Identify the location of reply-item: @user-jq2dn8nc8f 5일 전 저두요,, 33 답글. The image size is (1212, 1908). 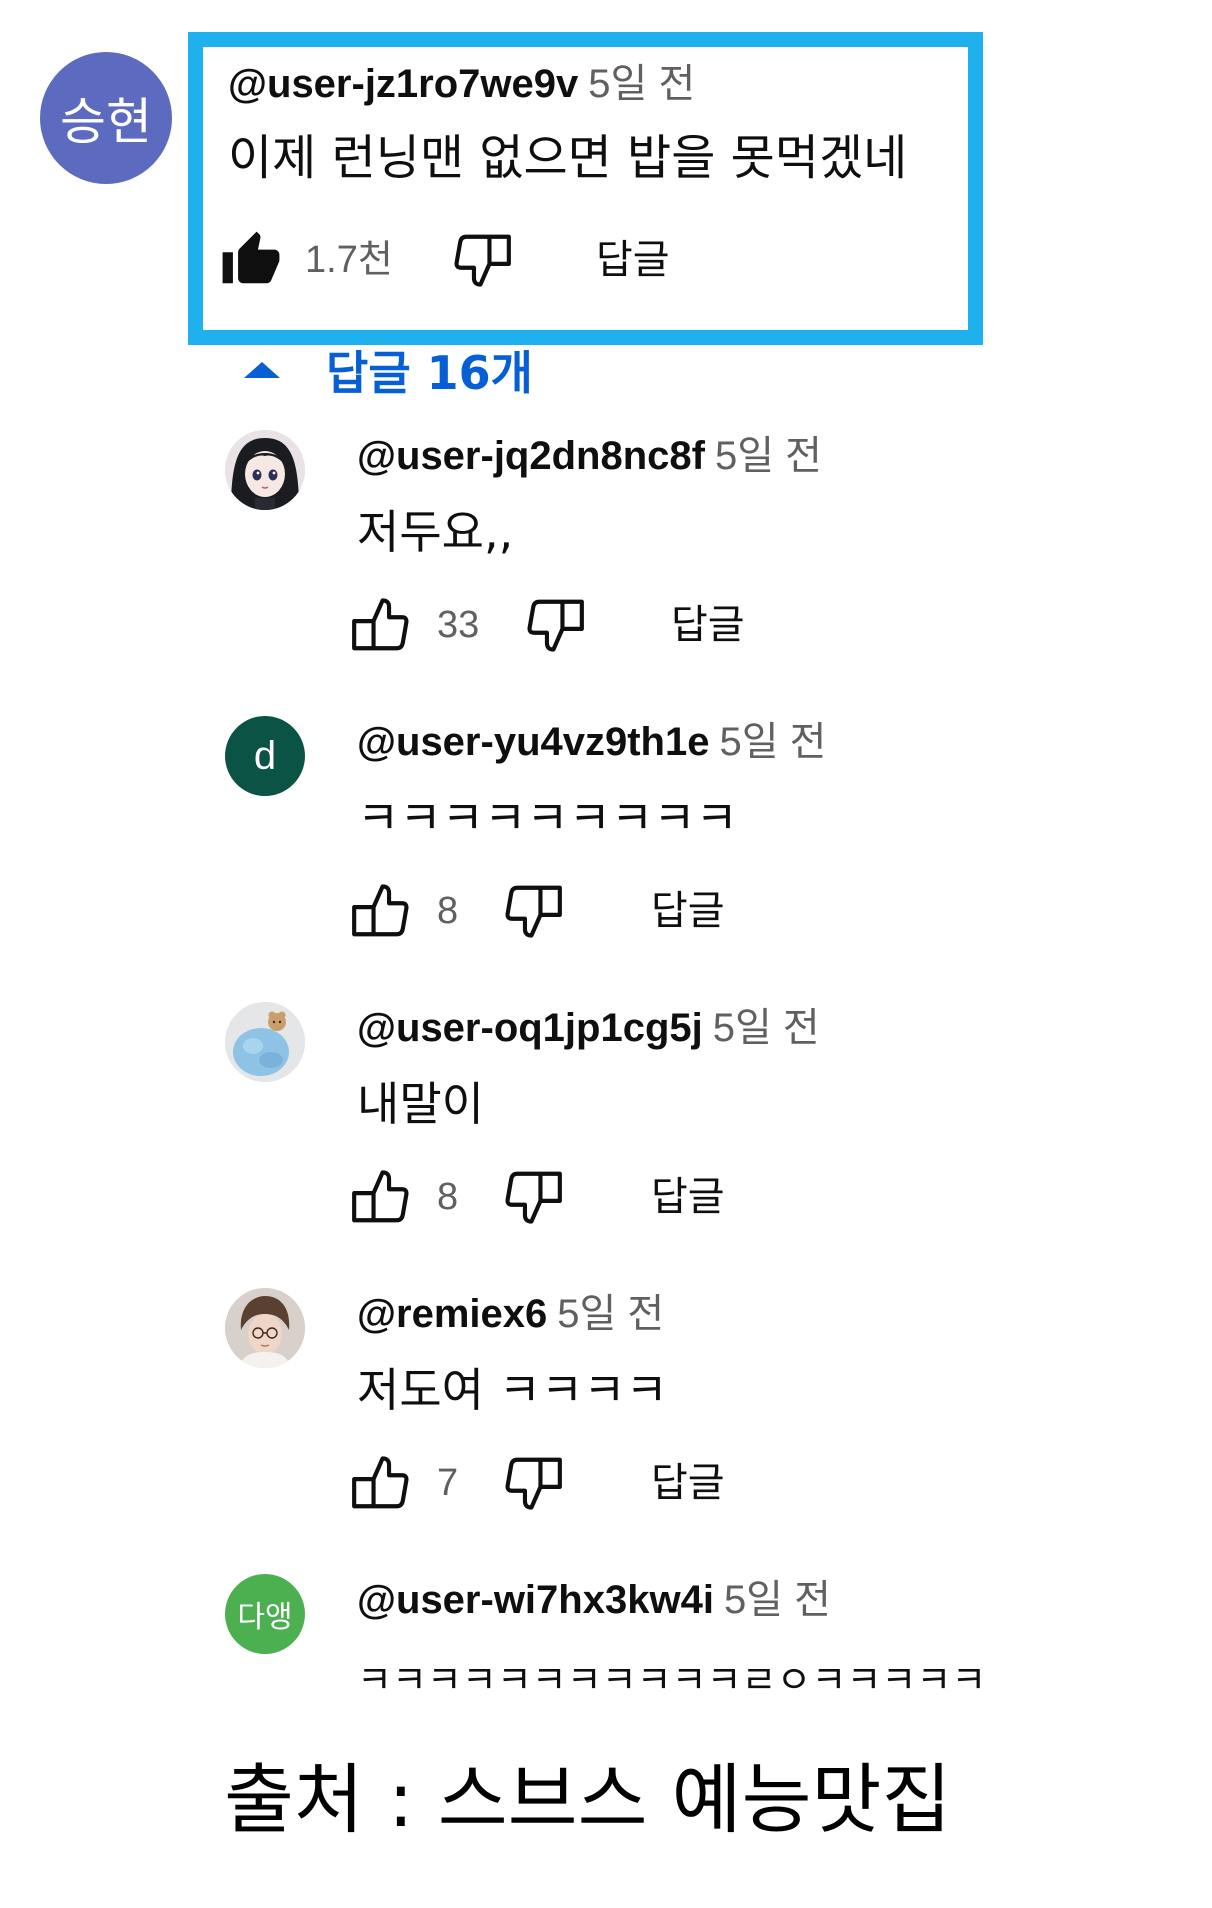
(705, 560).